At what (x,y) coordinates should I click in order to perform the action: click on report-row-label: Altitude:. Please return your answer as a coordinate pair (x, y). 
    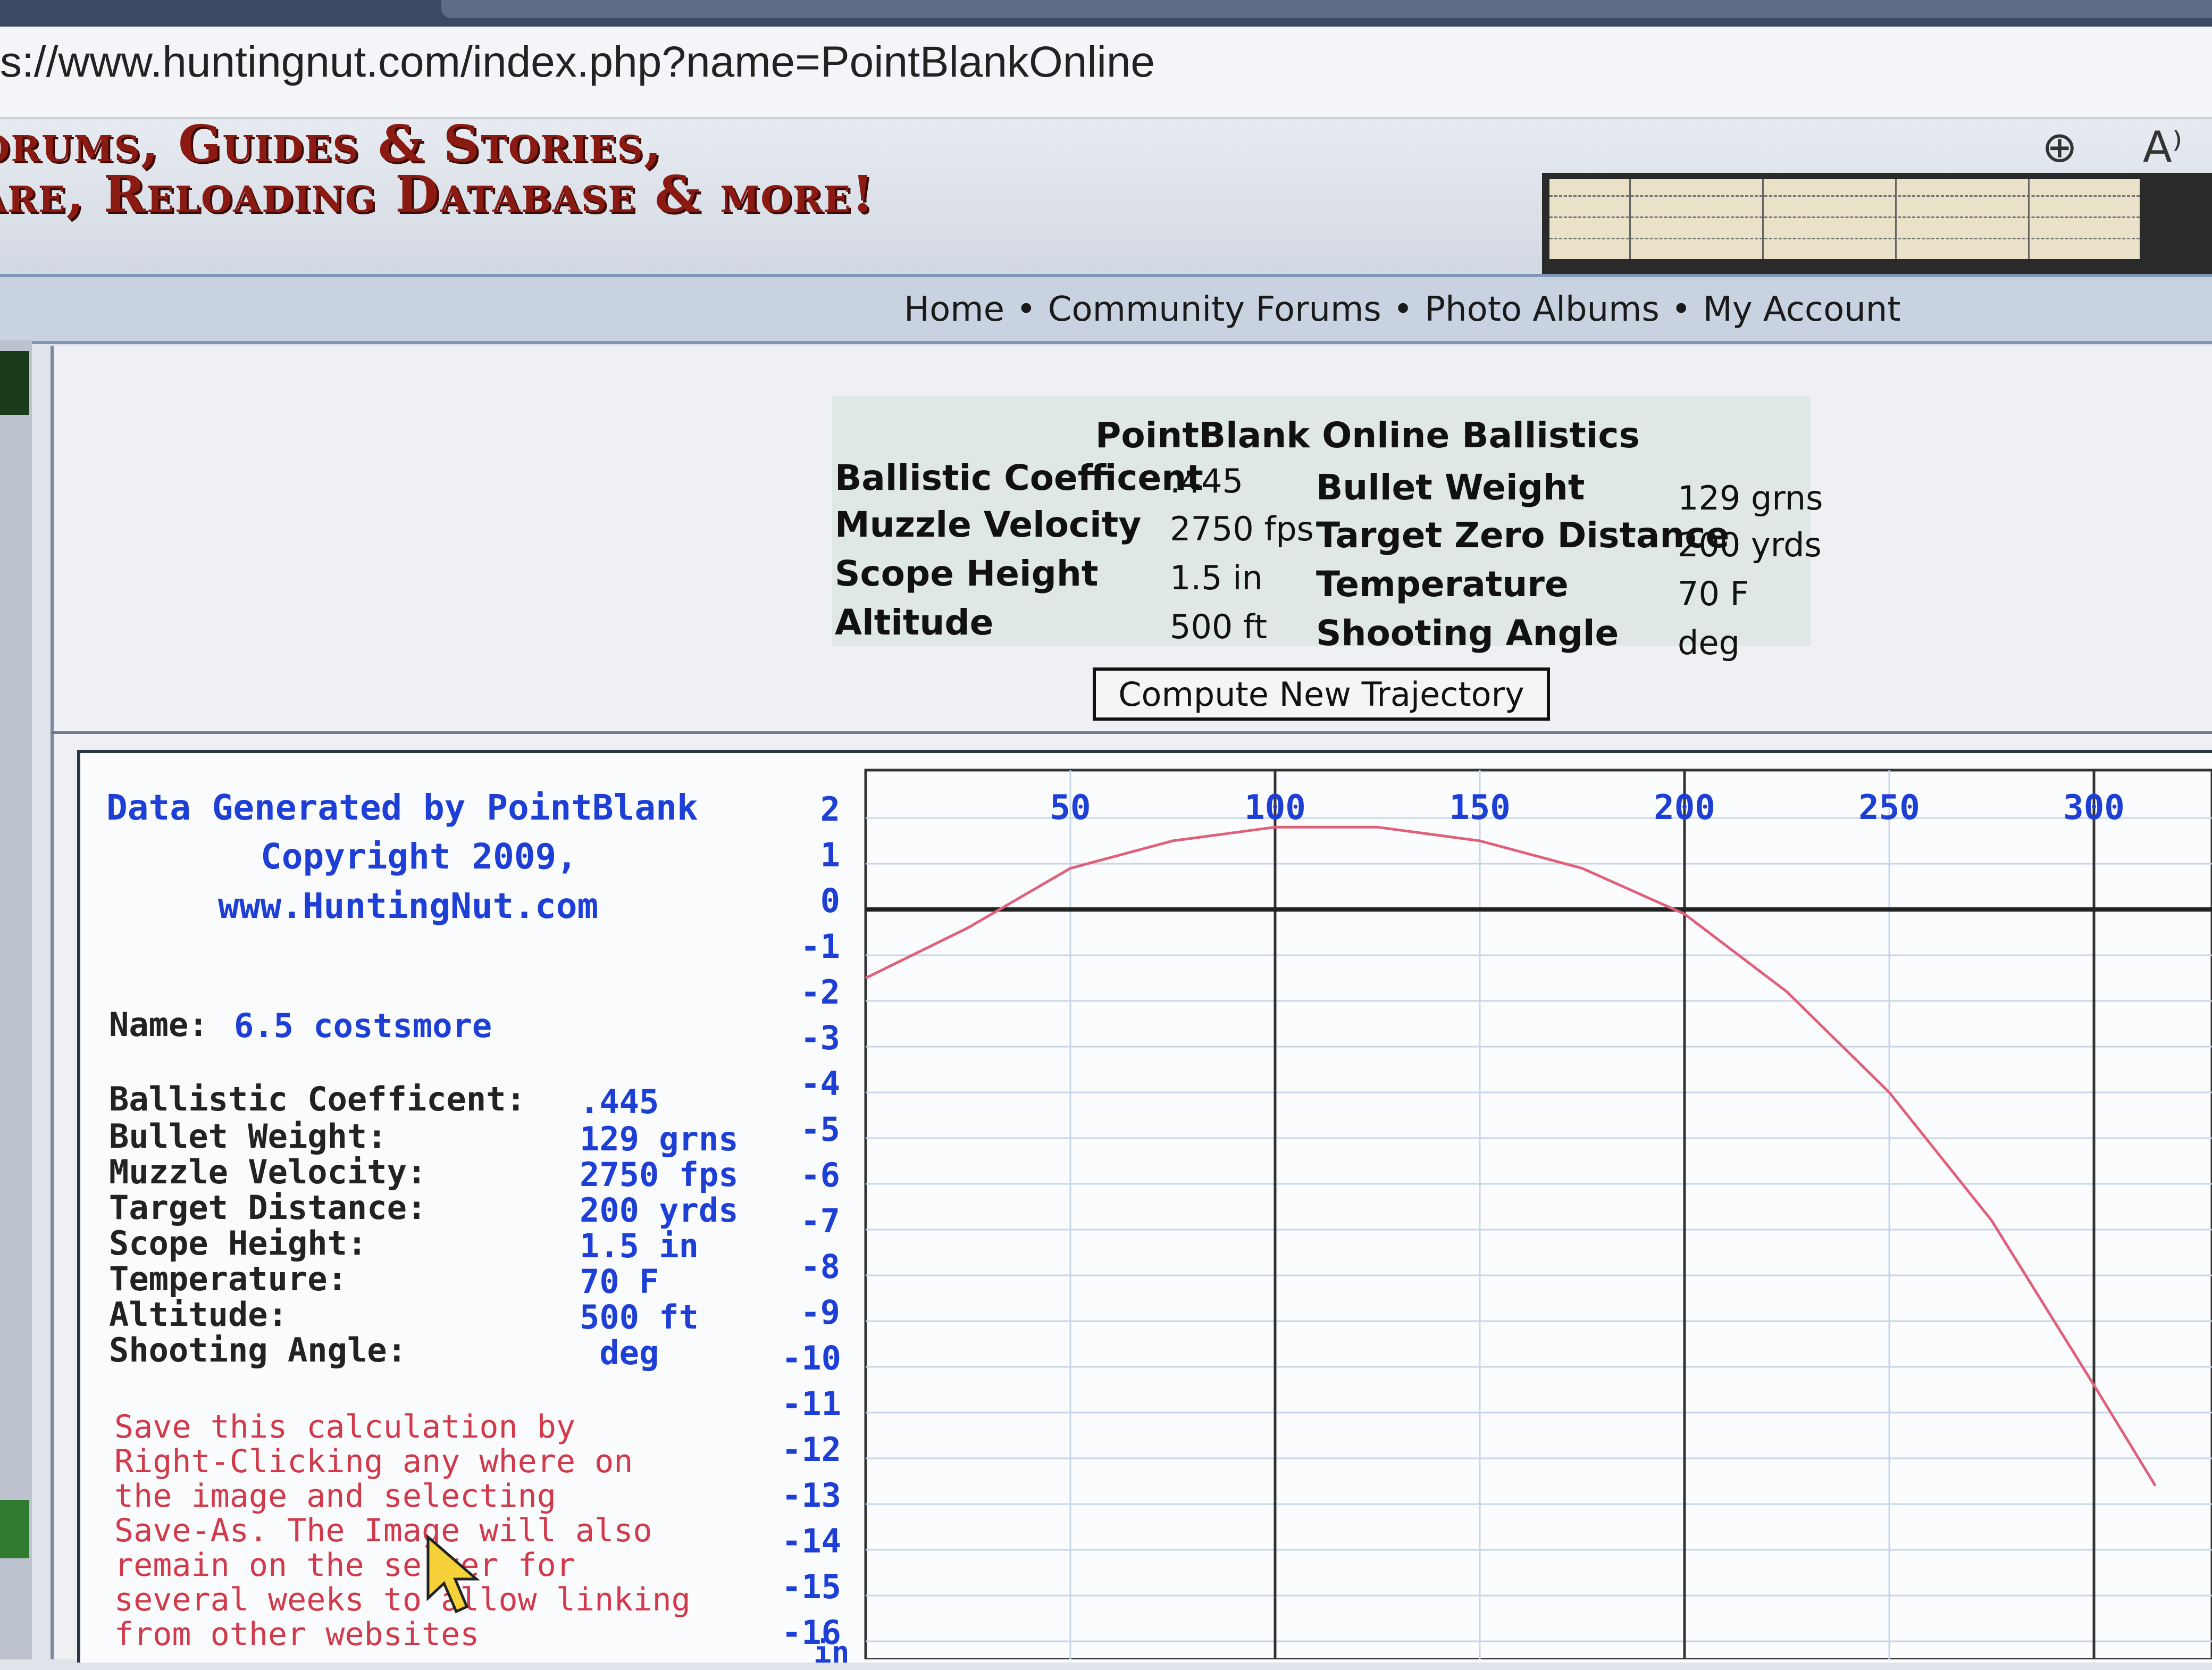
    Looking at the image, I should click on (198, 1314).